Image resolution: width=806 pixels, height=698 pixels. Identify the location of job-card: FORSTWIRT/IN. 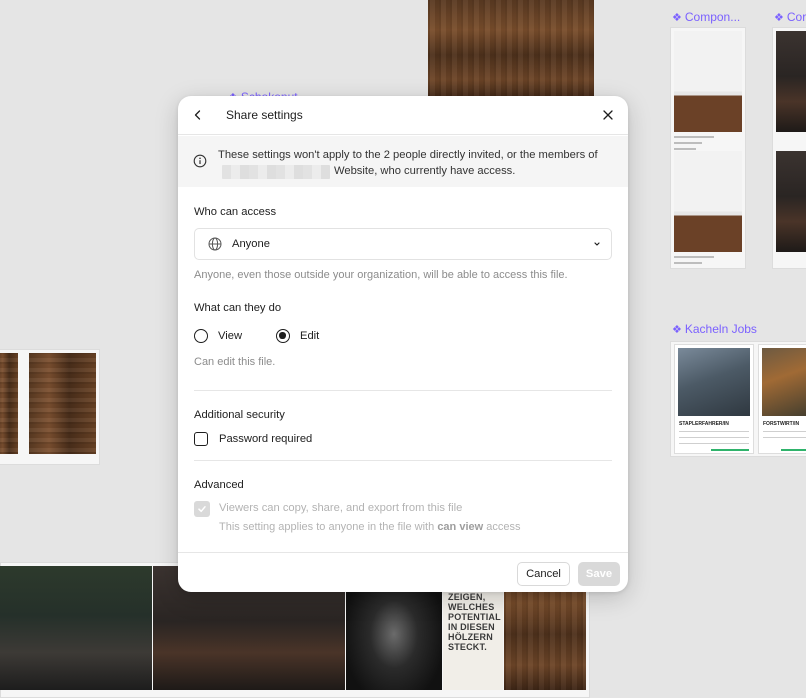
(782, 399).